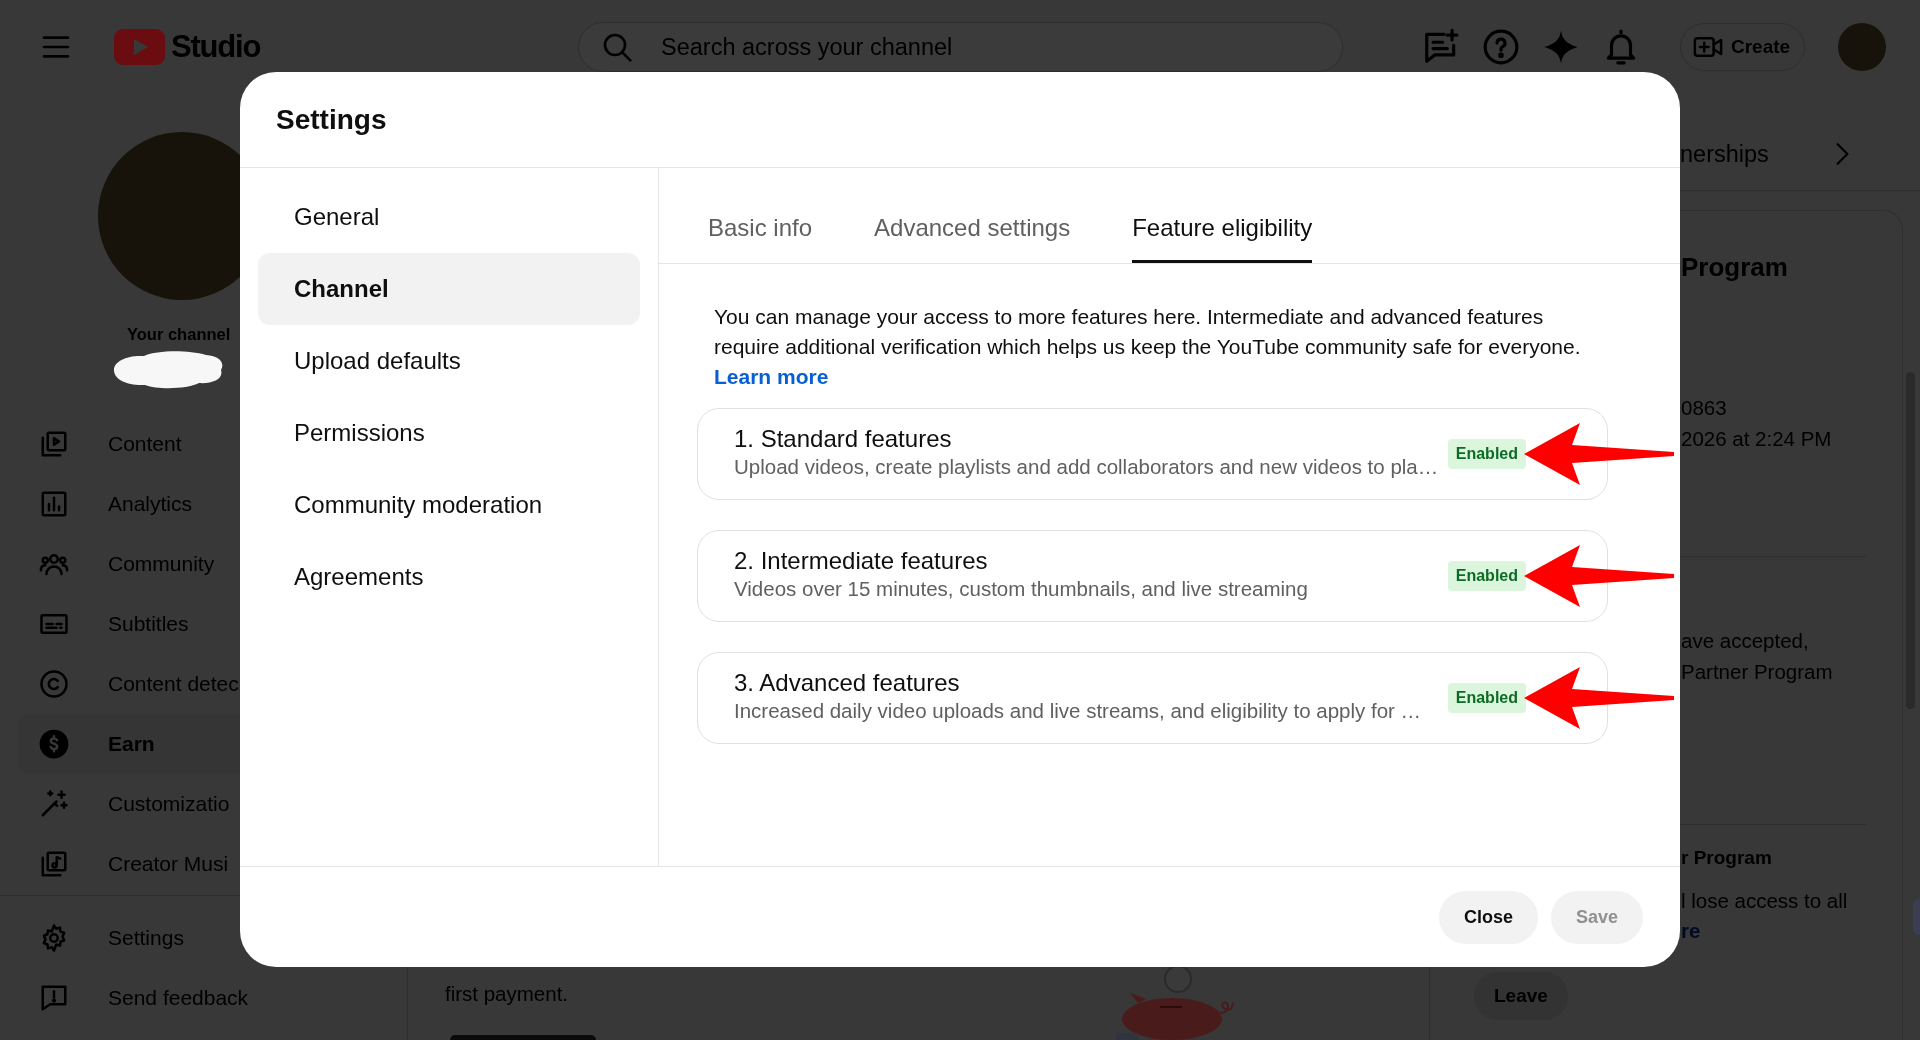  What do you see at coordinates (203, 938) in the screenshot?
I see `sidebar-item: Settings` at bounding box center [203, 938].